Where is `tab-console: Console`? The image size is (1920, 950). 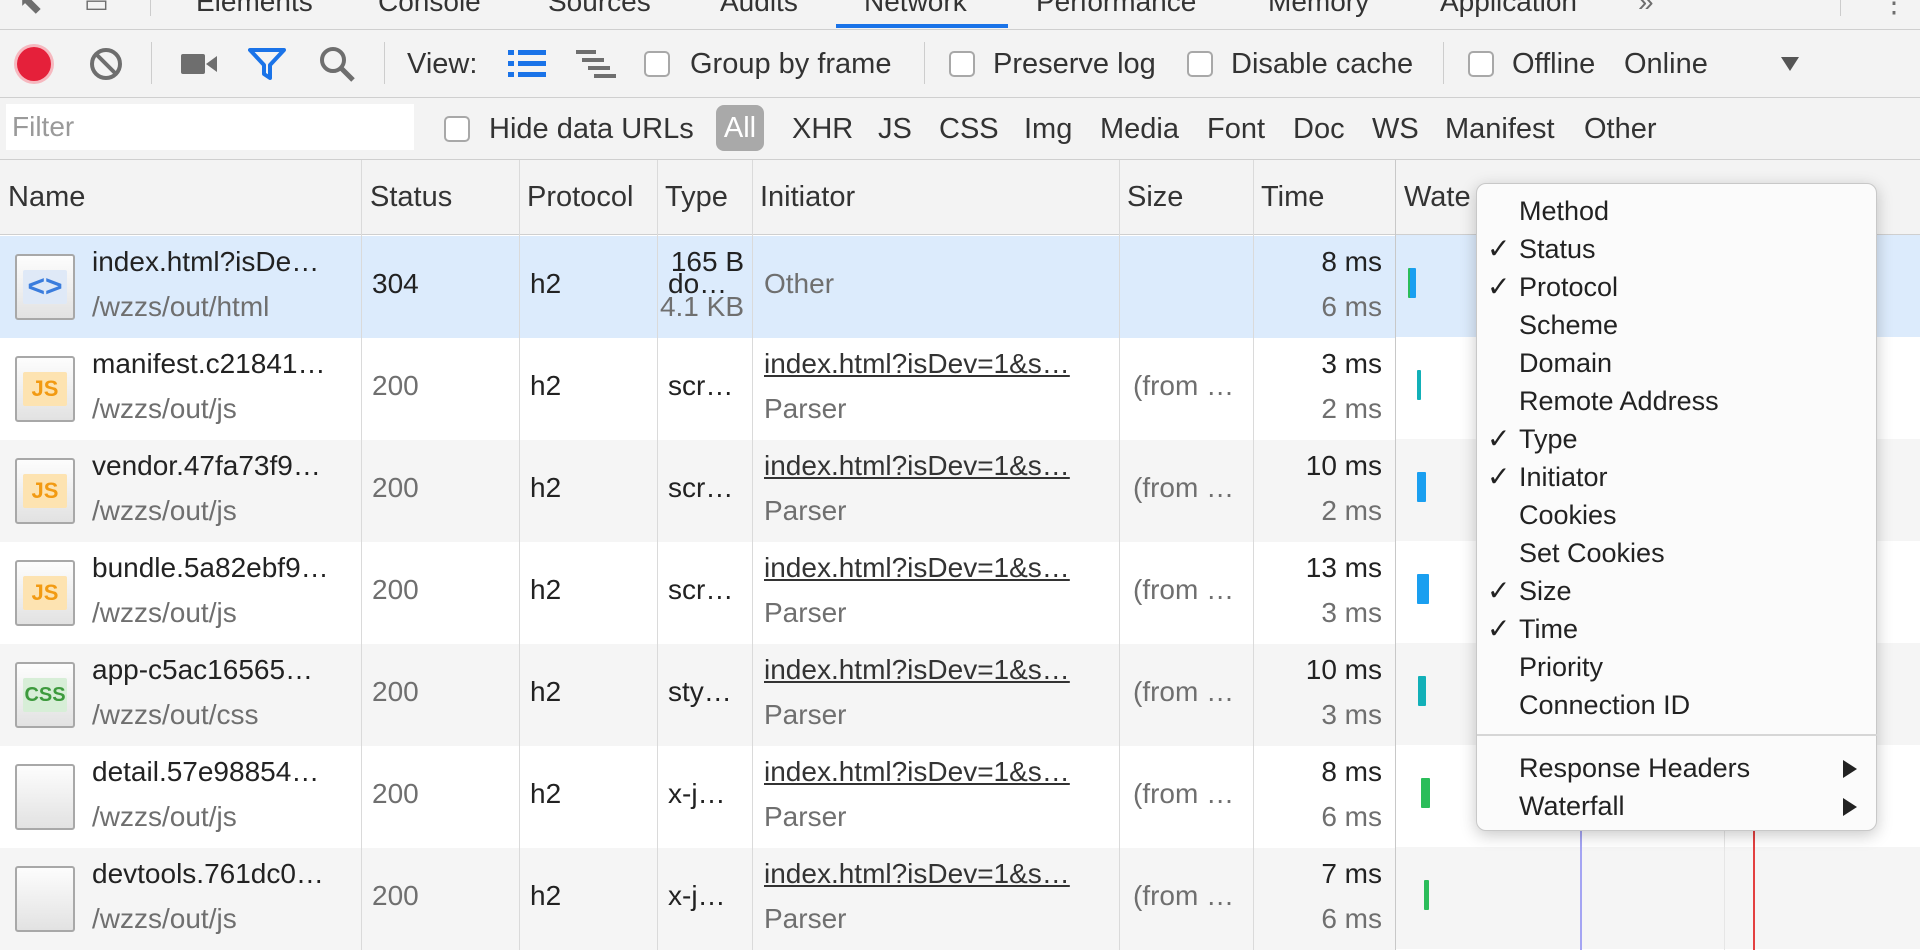 tab-console: Console is located at coordinates (429, 9).